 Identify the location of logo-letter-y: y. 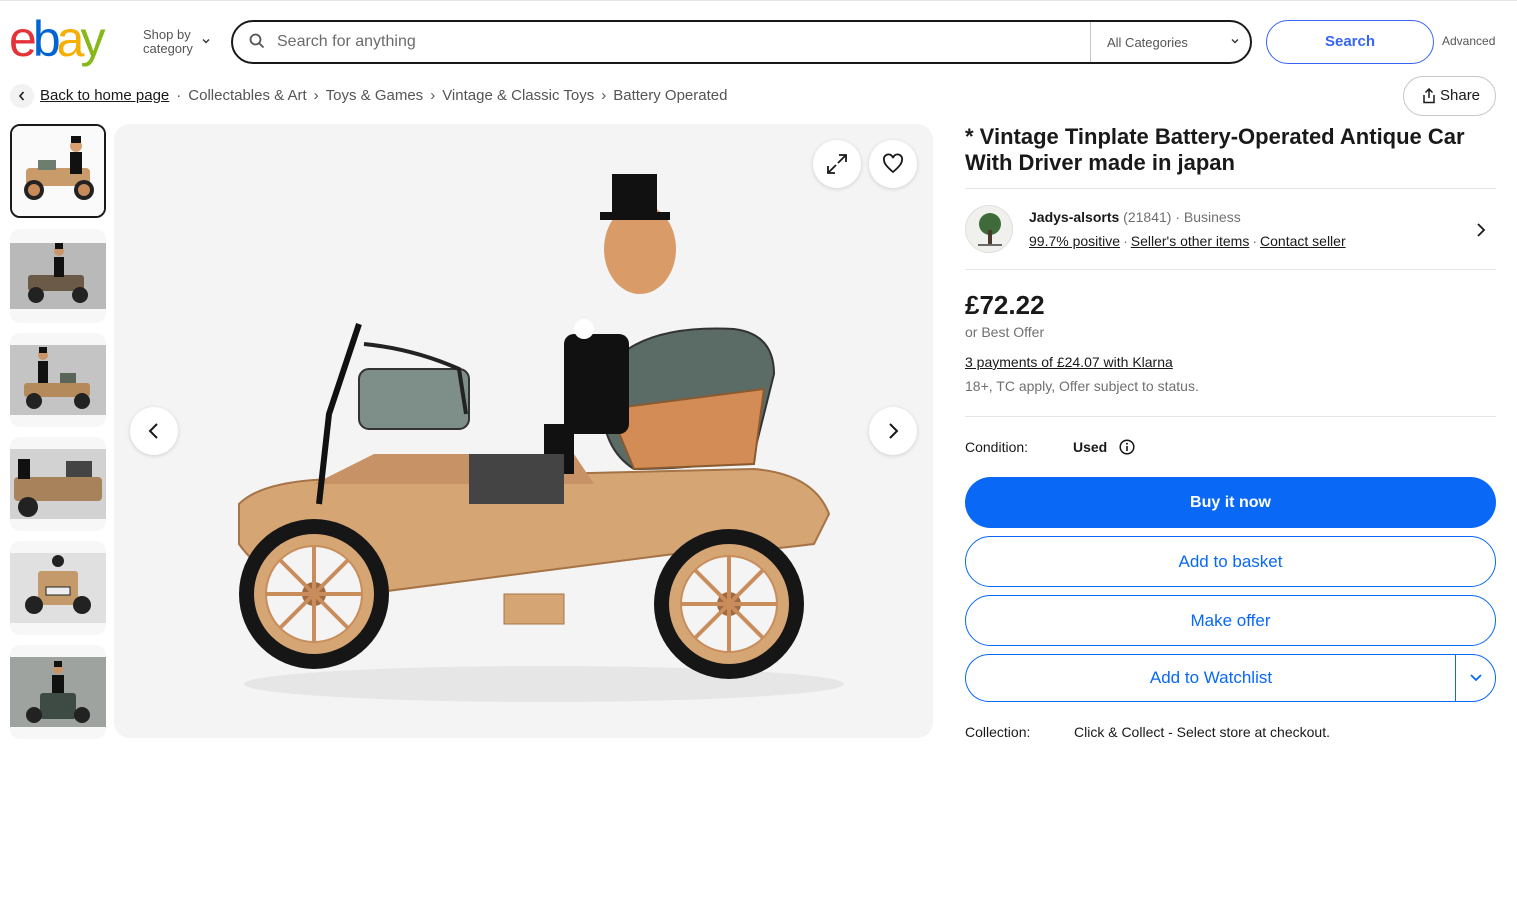
(92, 39).